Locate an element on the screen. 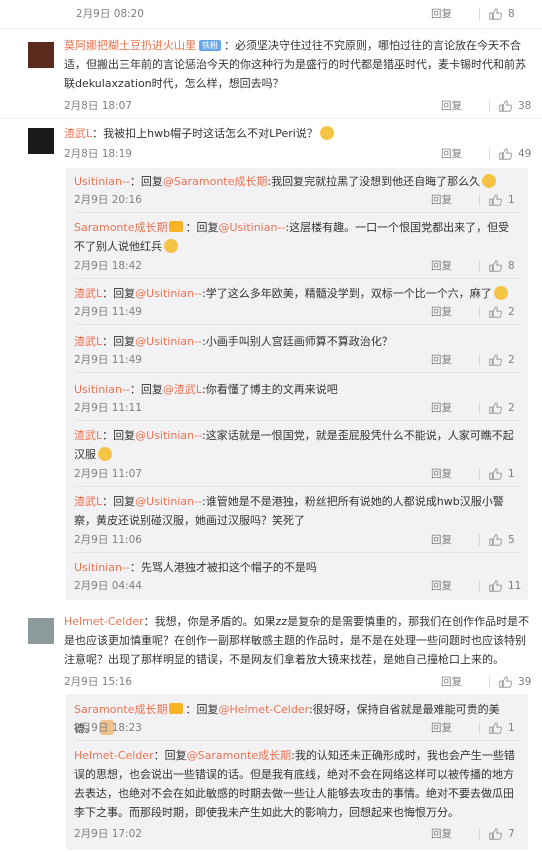  like-button: 49 is located at coordinates (515, 154).